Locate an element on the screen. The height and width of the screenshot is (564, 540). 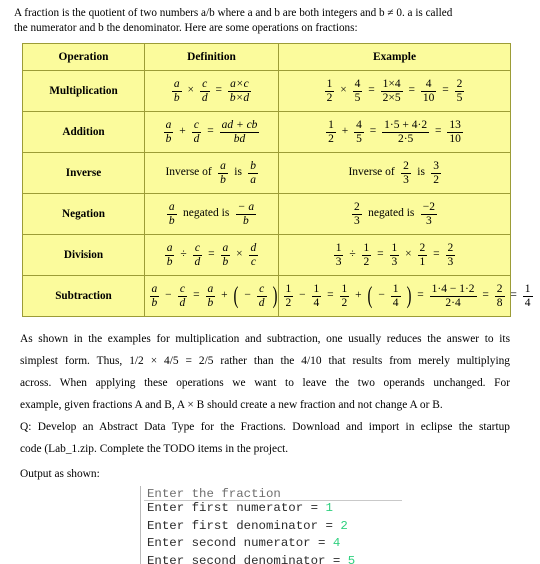
frac-num: 4 is located at coordinates (359, 126).